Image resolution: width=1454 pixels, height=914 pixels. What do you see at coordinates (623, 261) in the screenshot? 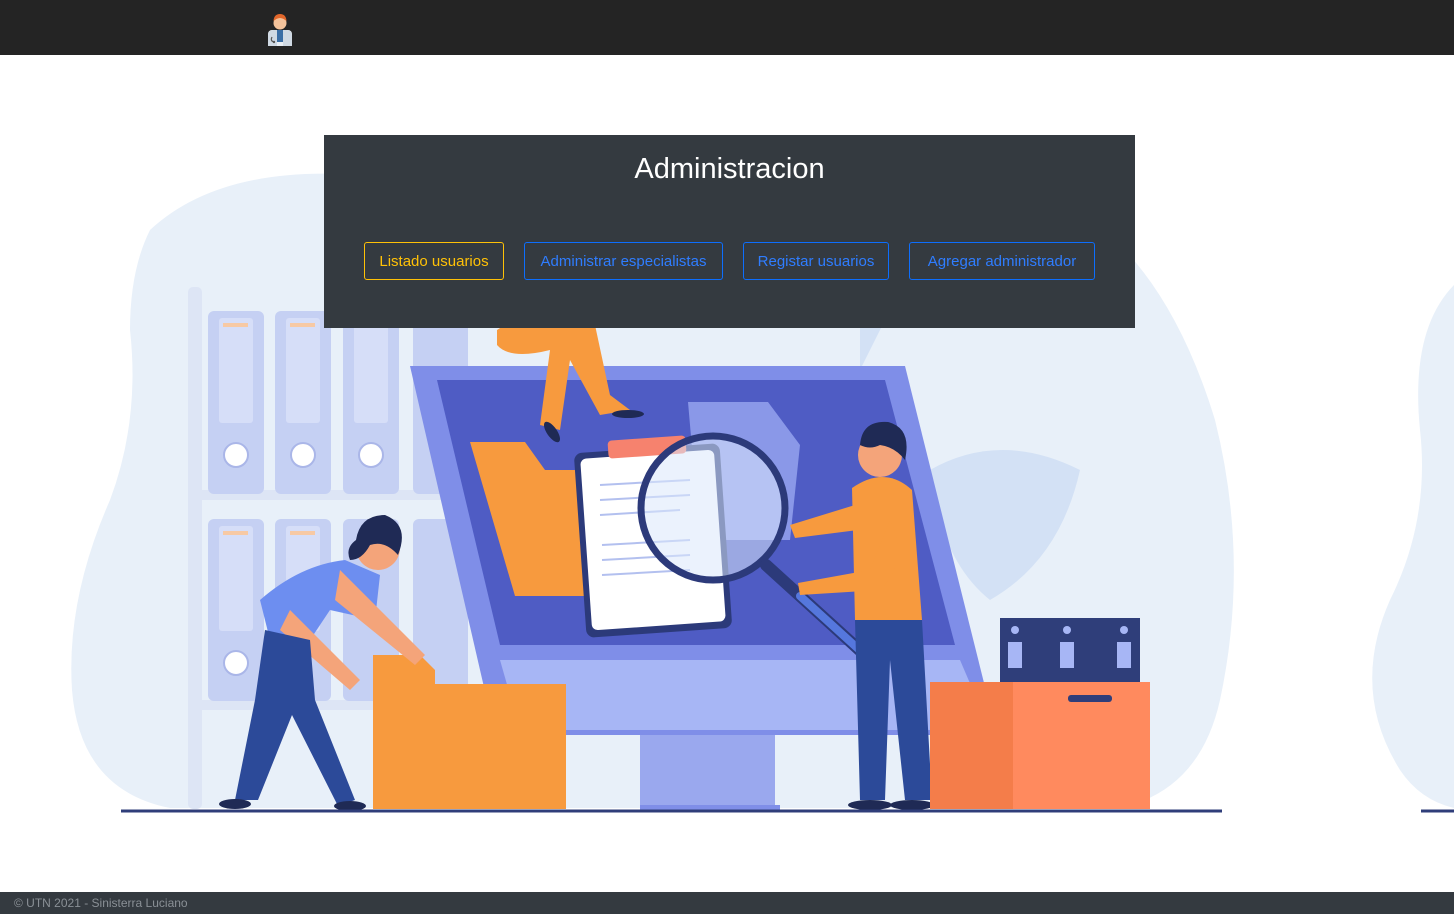
I see `manage-specialists-button: Administrar especialistas` at bounding box center [623, 261].